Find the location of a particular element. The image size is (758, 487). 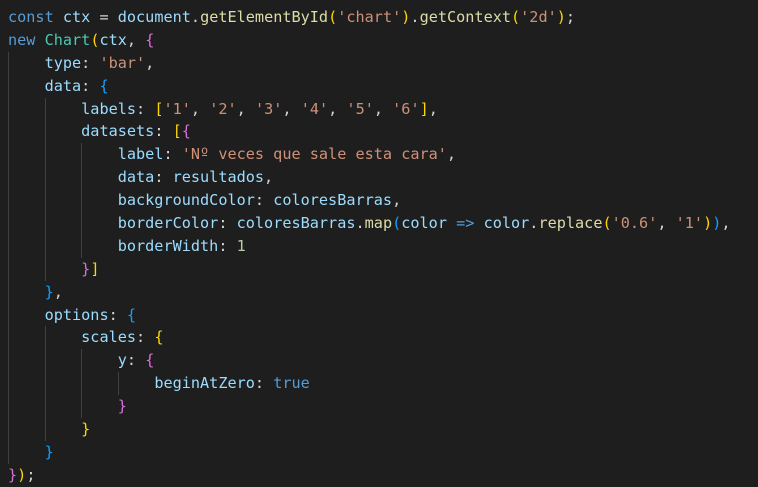

code-token: ; is located at coordinates (570, 17).